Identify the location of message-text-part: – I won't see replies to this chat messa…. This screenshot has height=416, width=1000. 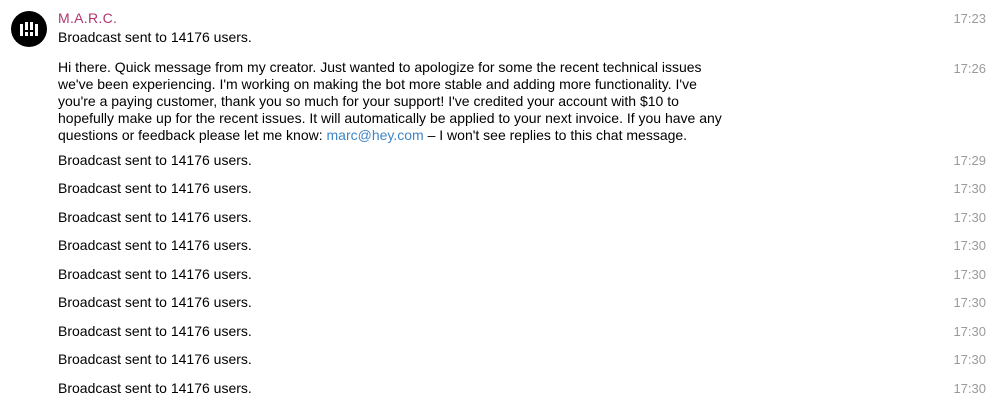
(555, 135).